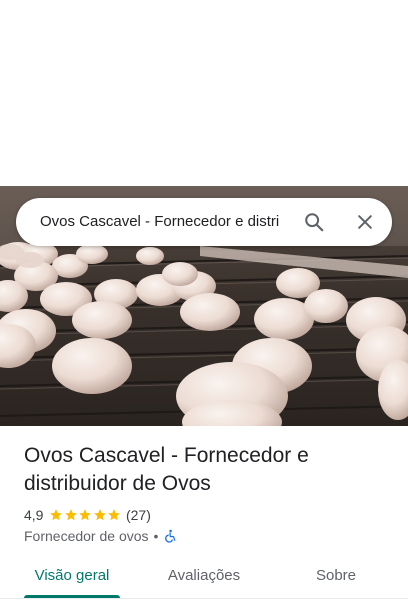  What do you see at coordinates (164, 222) in the screenshot?
I see `search-input: Ovos Cascavel - Fornecedor e distri` at bounding box center [164, 222].